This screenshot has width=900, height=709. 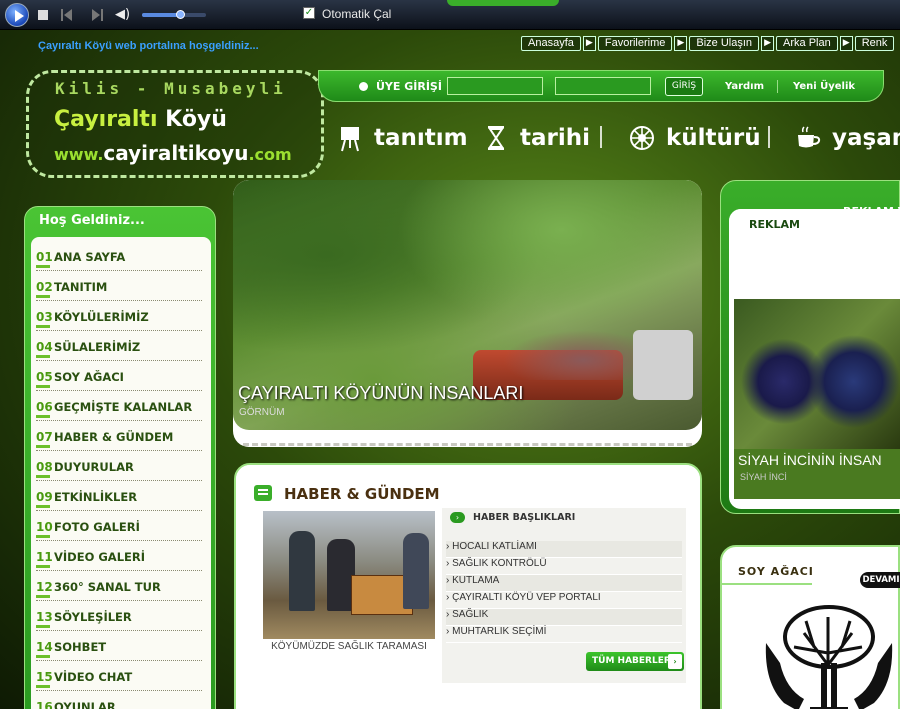 I want to click on sidebar-item-number: 09, so click(x=44, y=499).